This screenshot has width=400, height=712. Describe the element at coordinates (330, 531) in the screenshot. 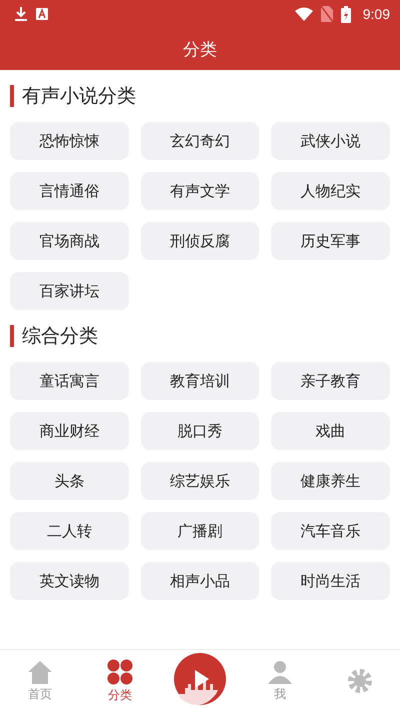

I see `category-chip: 汽车音乐` at that location.